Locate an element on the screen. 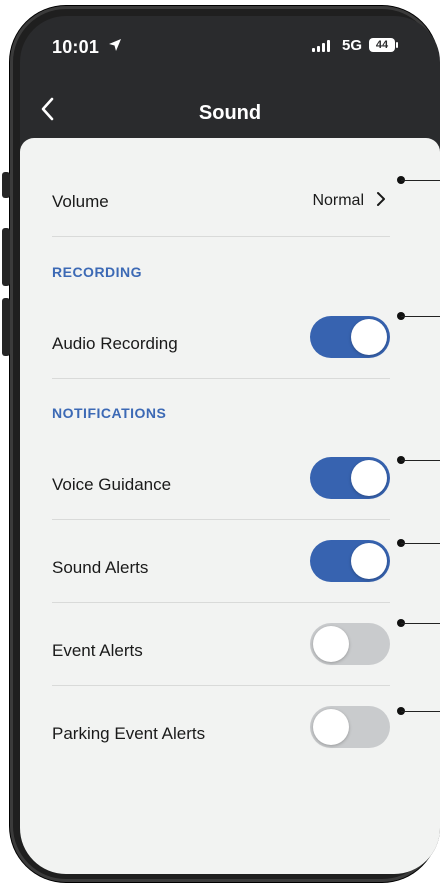 The height and width of the screenshot is (886, 440). location-arrow-icon is located at coordinates (115, 45).